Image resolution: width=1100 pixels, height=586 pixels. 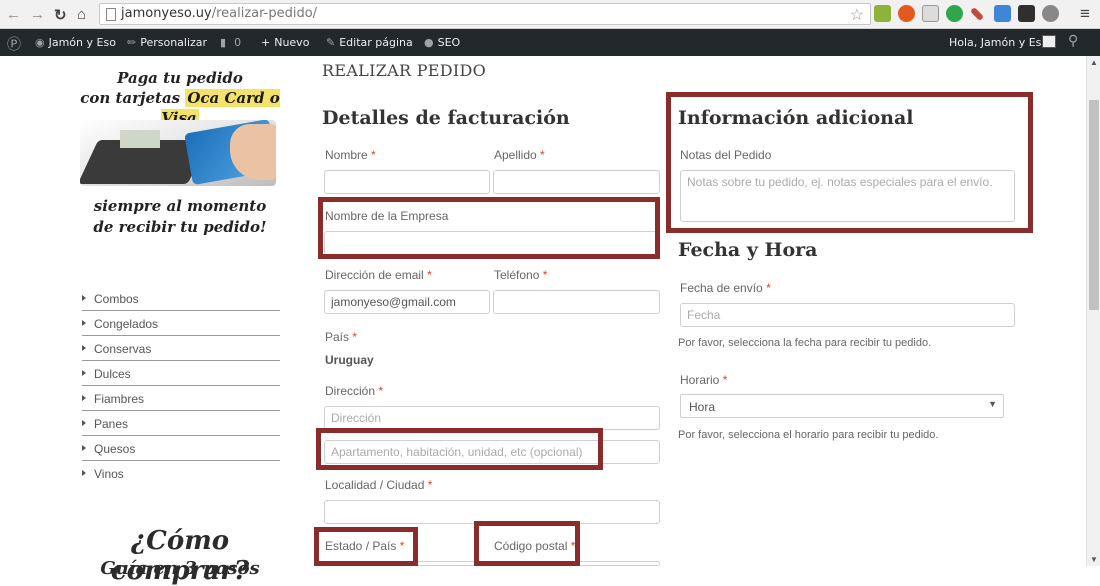 I want to click on brush-icon: ✏, so click(x=132, y=42).